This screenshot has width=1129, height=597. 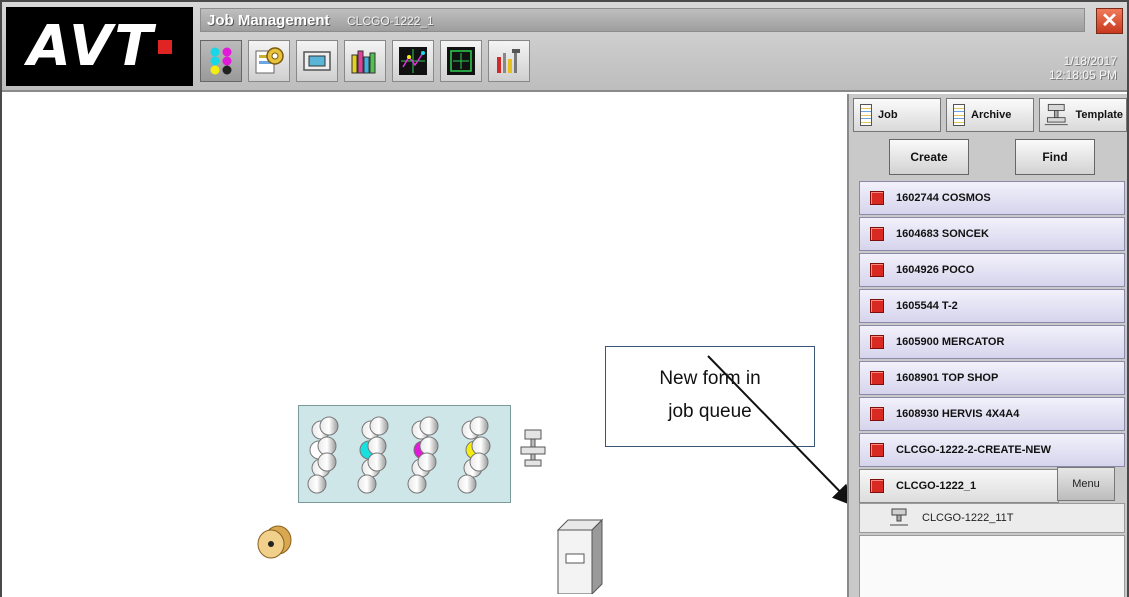 I want to click on job-menu-button: Menu, so click(x=1086, y=484).